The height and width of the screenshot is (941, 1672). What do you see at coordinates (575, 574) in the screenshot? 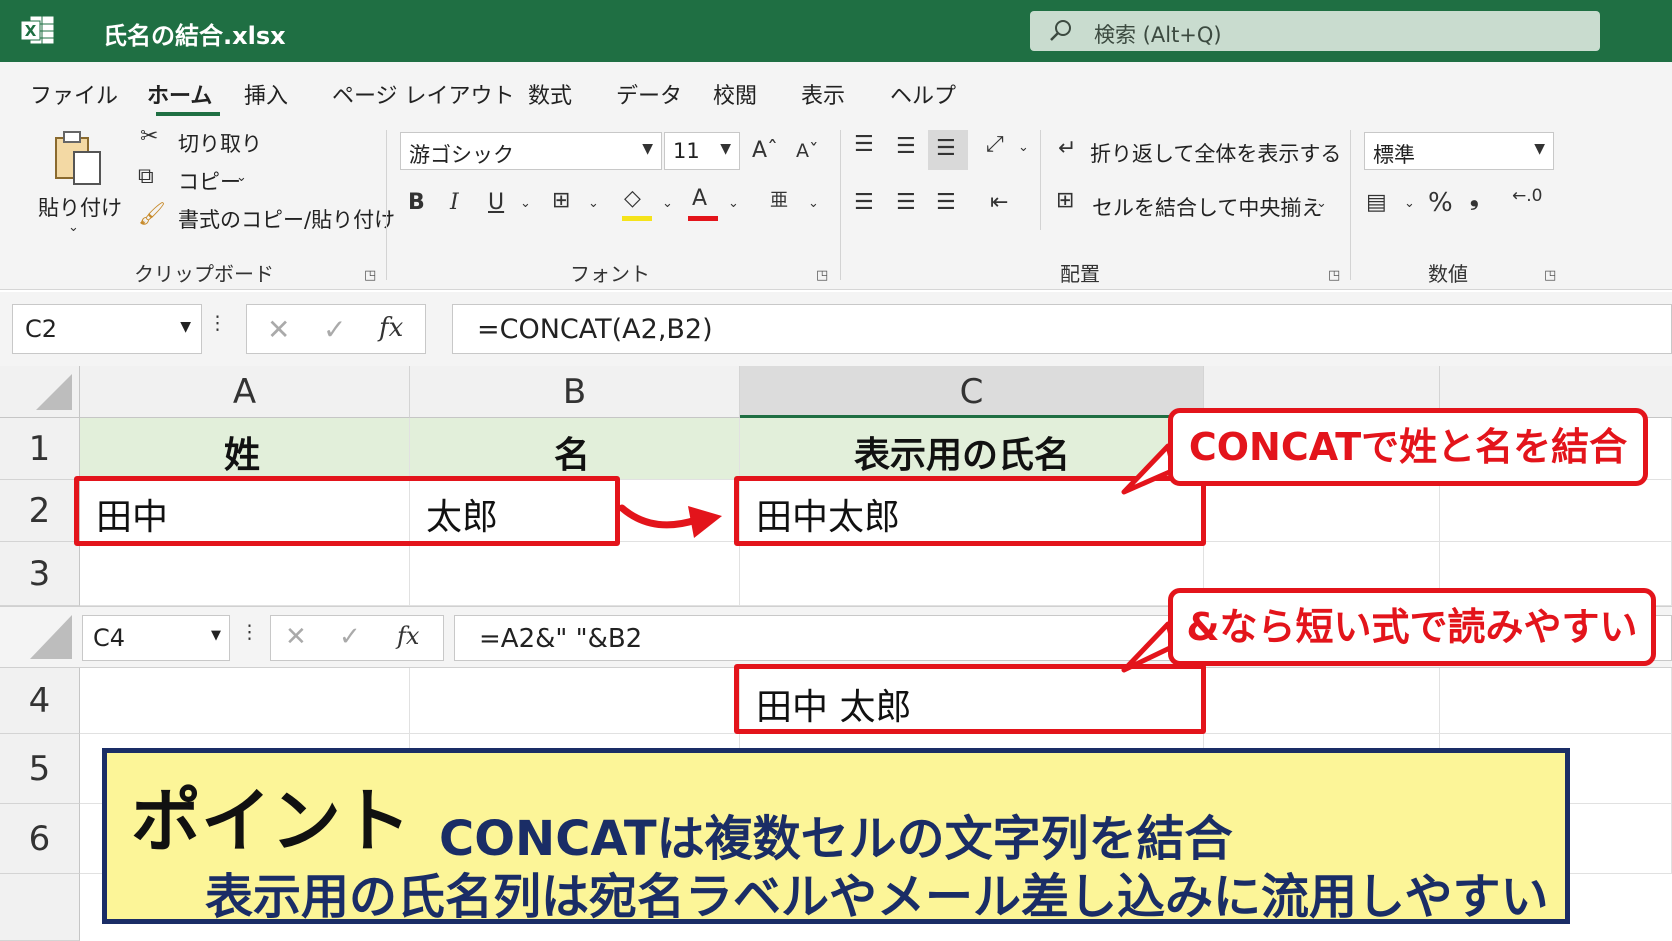
I see `cell-b3` at bounding box center [575, 574].